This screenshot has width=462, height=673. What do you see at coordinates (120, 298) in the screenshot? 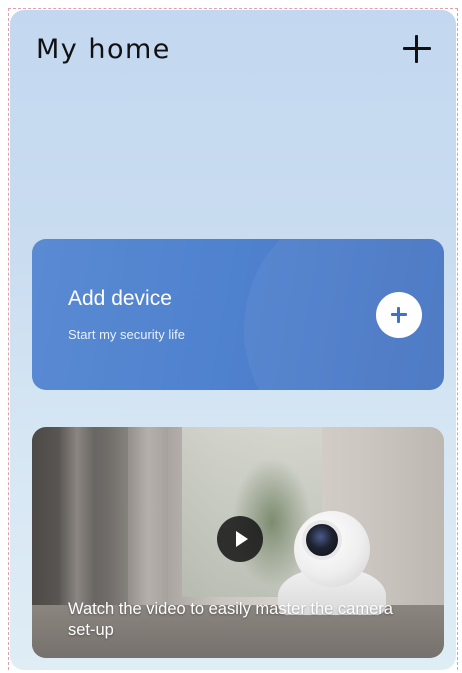
I see `add-device-title: Add device` at bounding box center [120, 298].